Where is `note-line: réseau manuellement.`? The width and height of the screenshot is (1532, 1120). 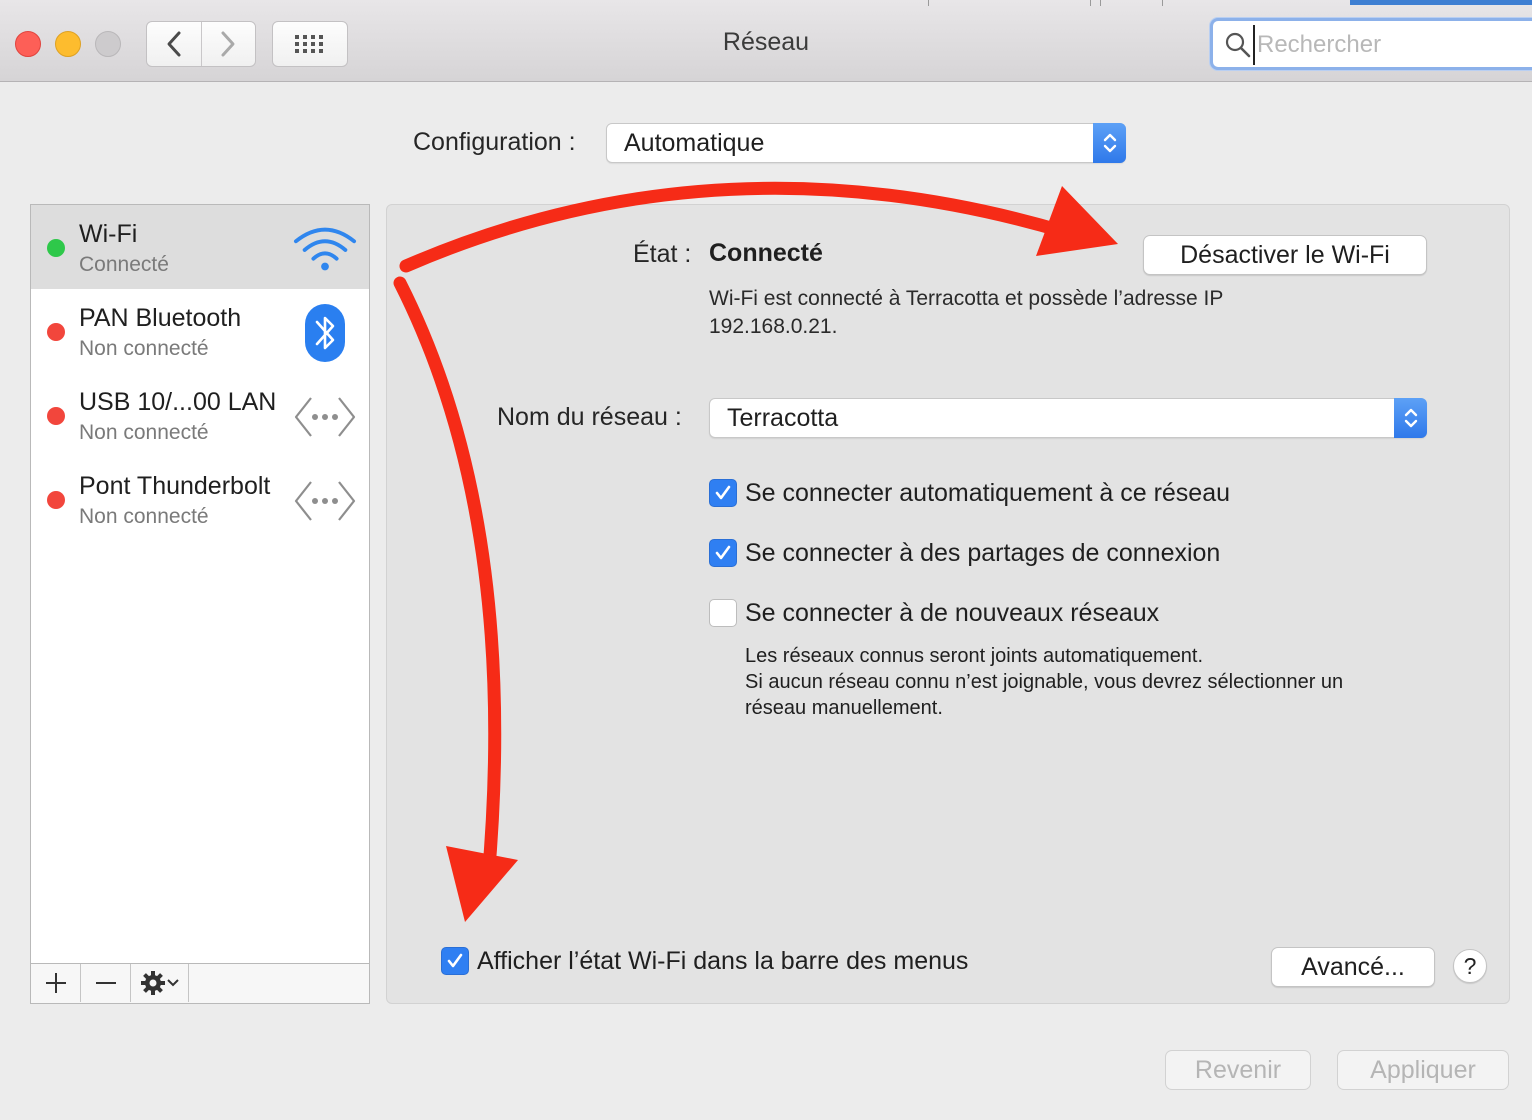
note-line: réseau manuellement. is located at coordinates (844, 708).